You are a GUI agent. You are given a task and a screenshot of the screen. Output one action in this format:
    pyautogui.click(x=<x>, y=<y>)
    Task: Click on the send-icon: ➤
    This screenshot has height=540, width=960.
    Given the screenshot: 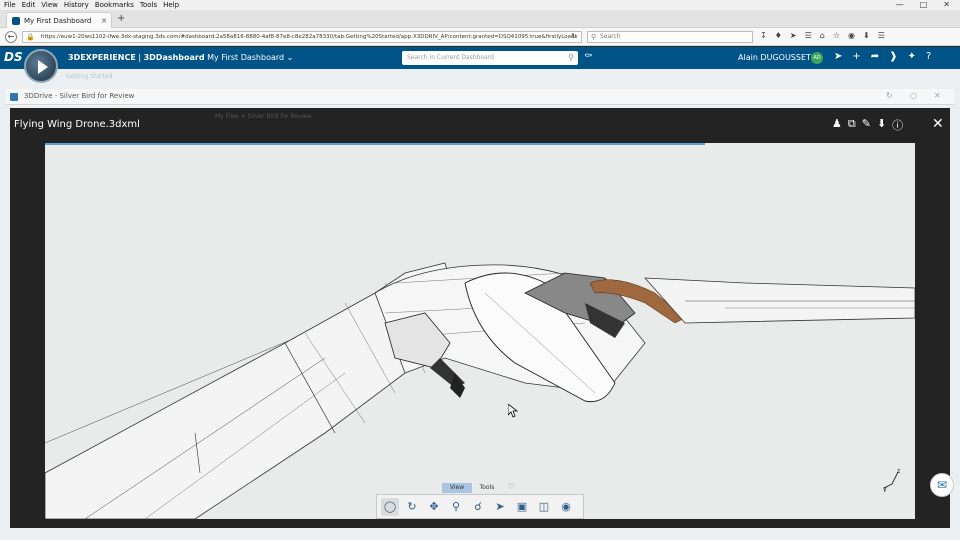 What is the action you would take?
    pyautogui.click(x=793, y=35)
    